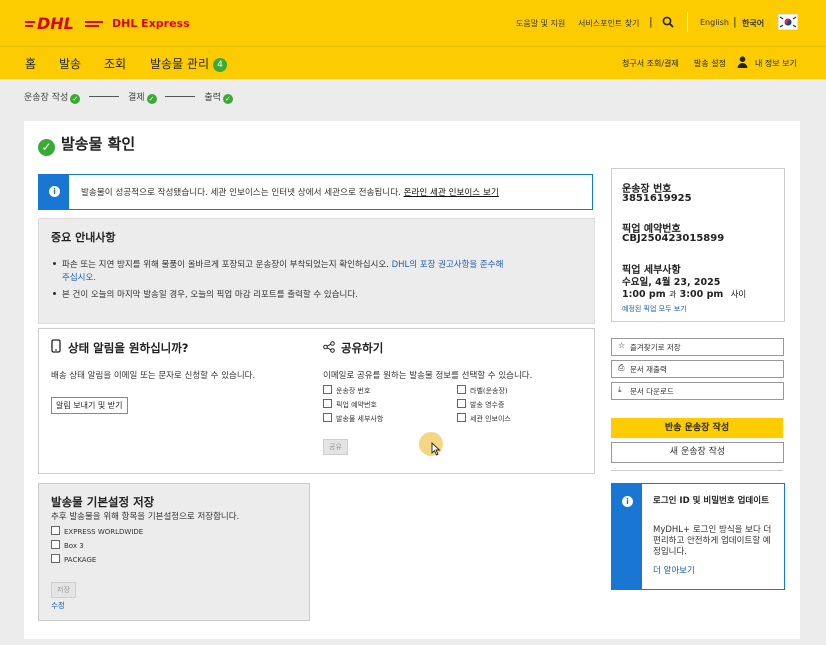  I want to click on share-option-label: 라벨(운송장), so click(482, 390).